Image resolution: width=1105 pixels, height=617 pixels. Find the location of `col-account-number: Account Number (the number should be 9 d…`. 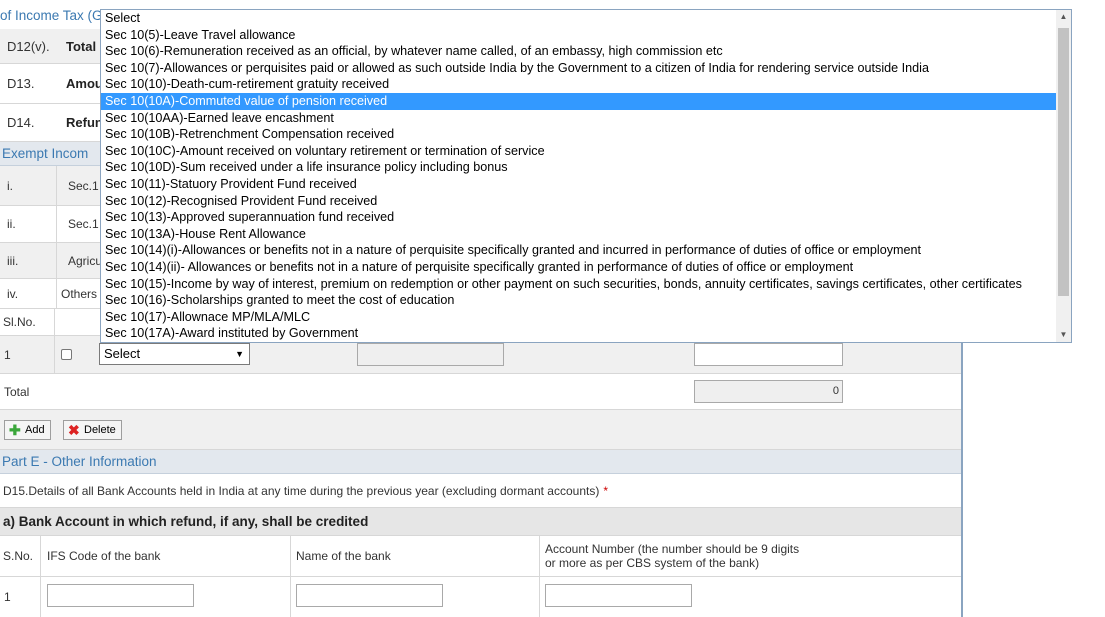

col-account-number: Account Number (the number should be 9 d… is located at coordinates (751, 556).